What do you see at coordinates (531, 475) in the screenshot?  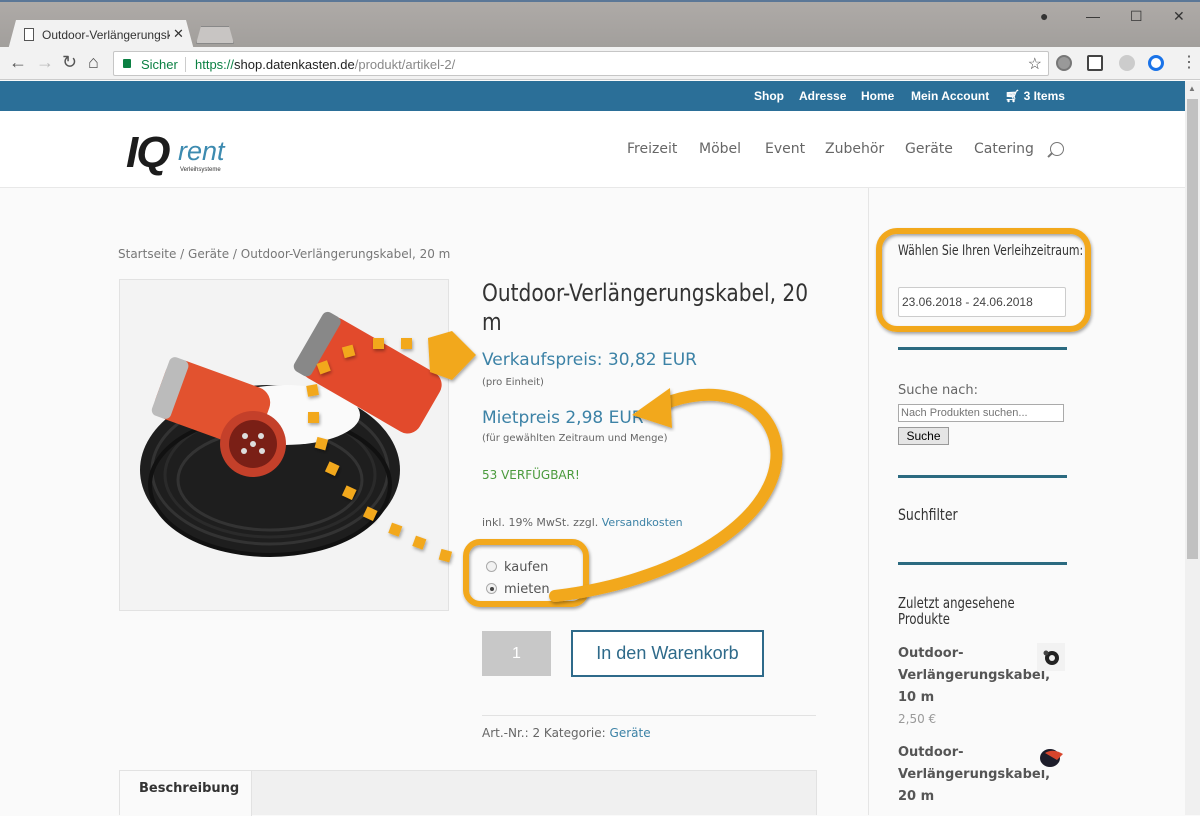 I see `stock-status: 53 VERFÜGBAR!` at bounding box center [531, 475].